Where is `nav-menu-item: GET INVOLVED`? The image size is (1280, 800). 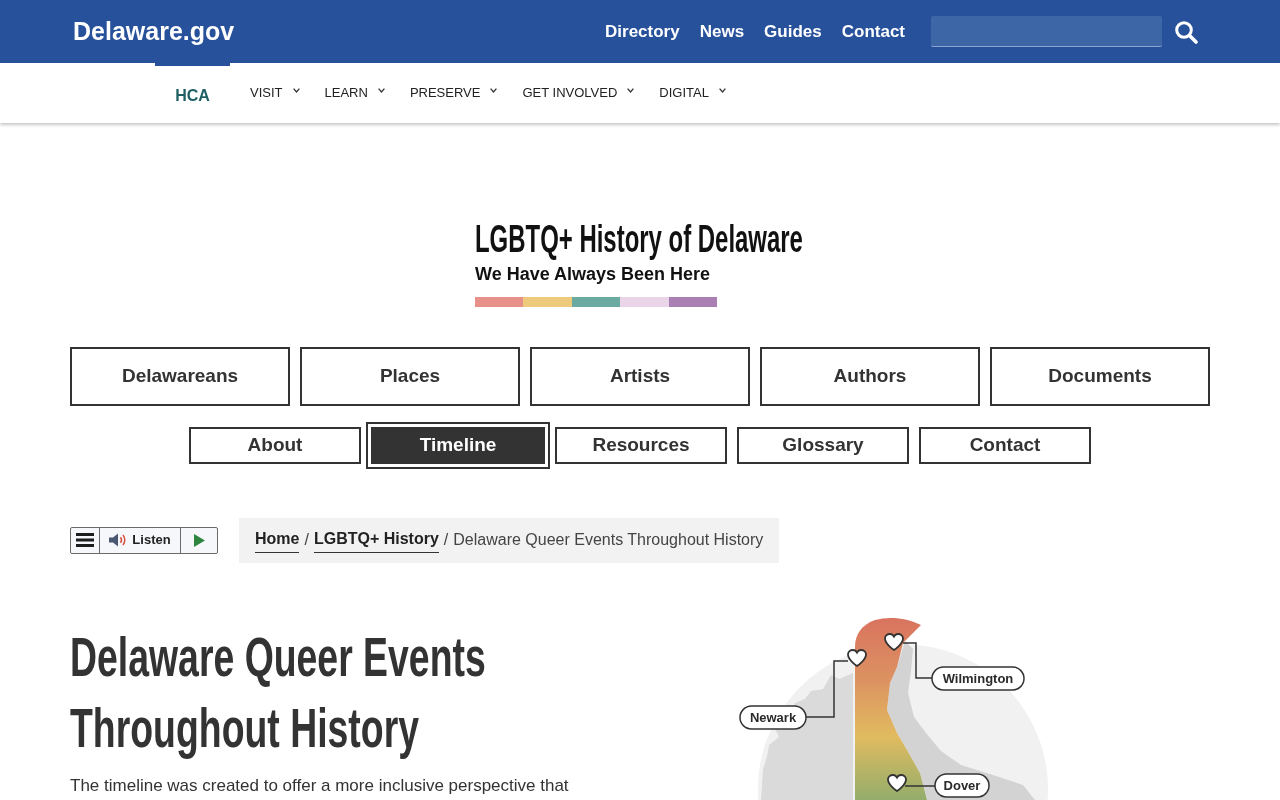 nav-menu-item: GET INVOLVED is located at coordinates (578, 93).